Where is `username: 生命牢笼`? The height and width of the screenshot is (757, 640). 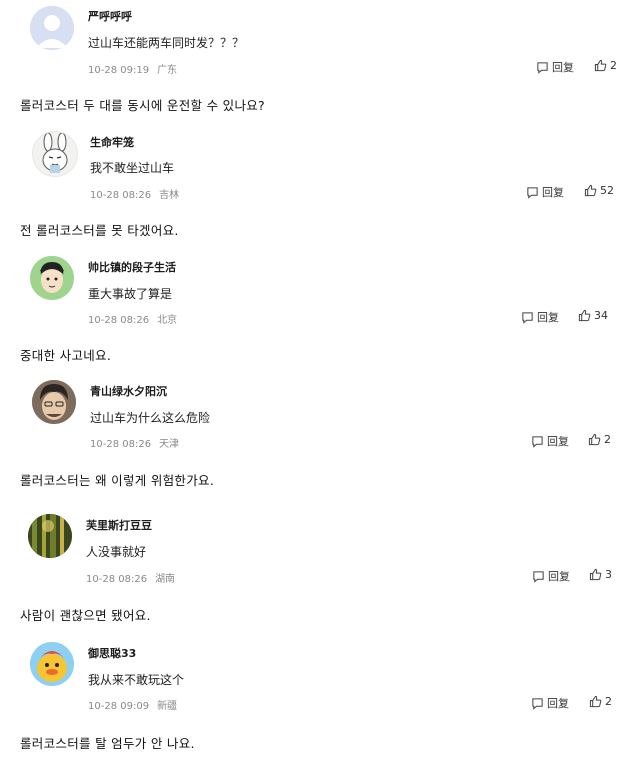
username: 生命牢笼 is located at coordinates (112, 142).